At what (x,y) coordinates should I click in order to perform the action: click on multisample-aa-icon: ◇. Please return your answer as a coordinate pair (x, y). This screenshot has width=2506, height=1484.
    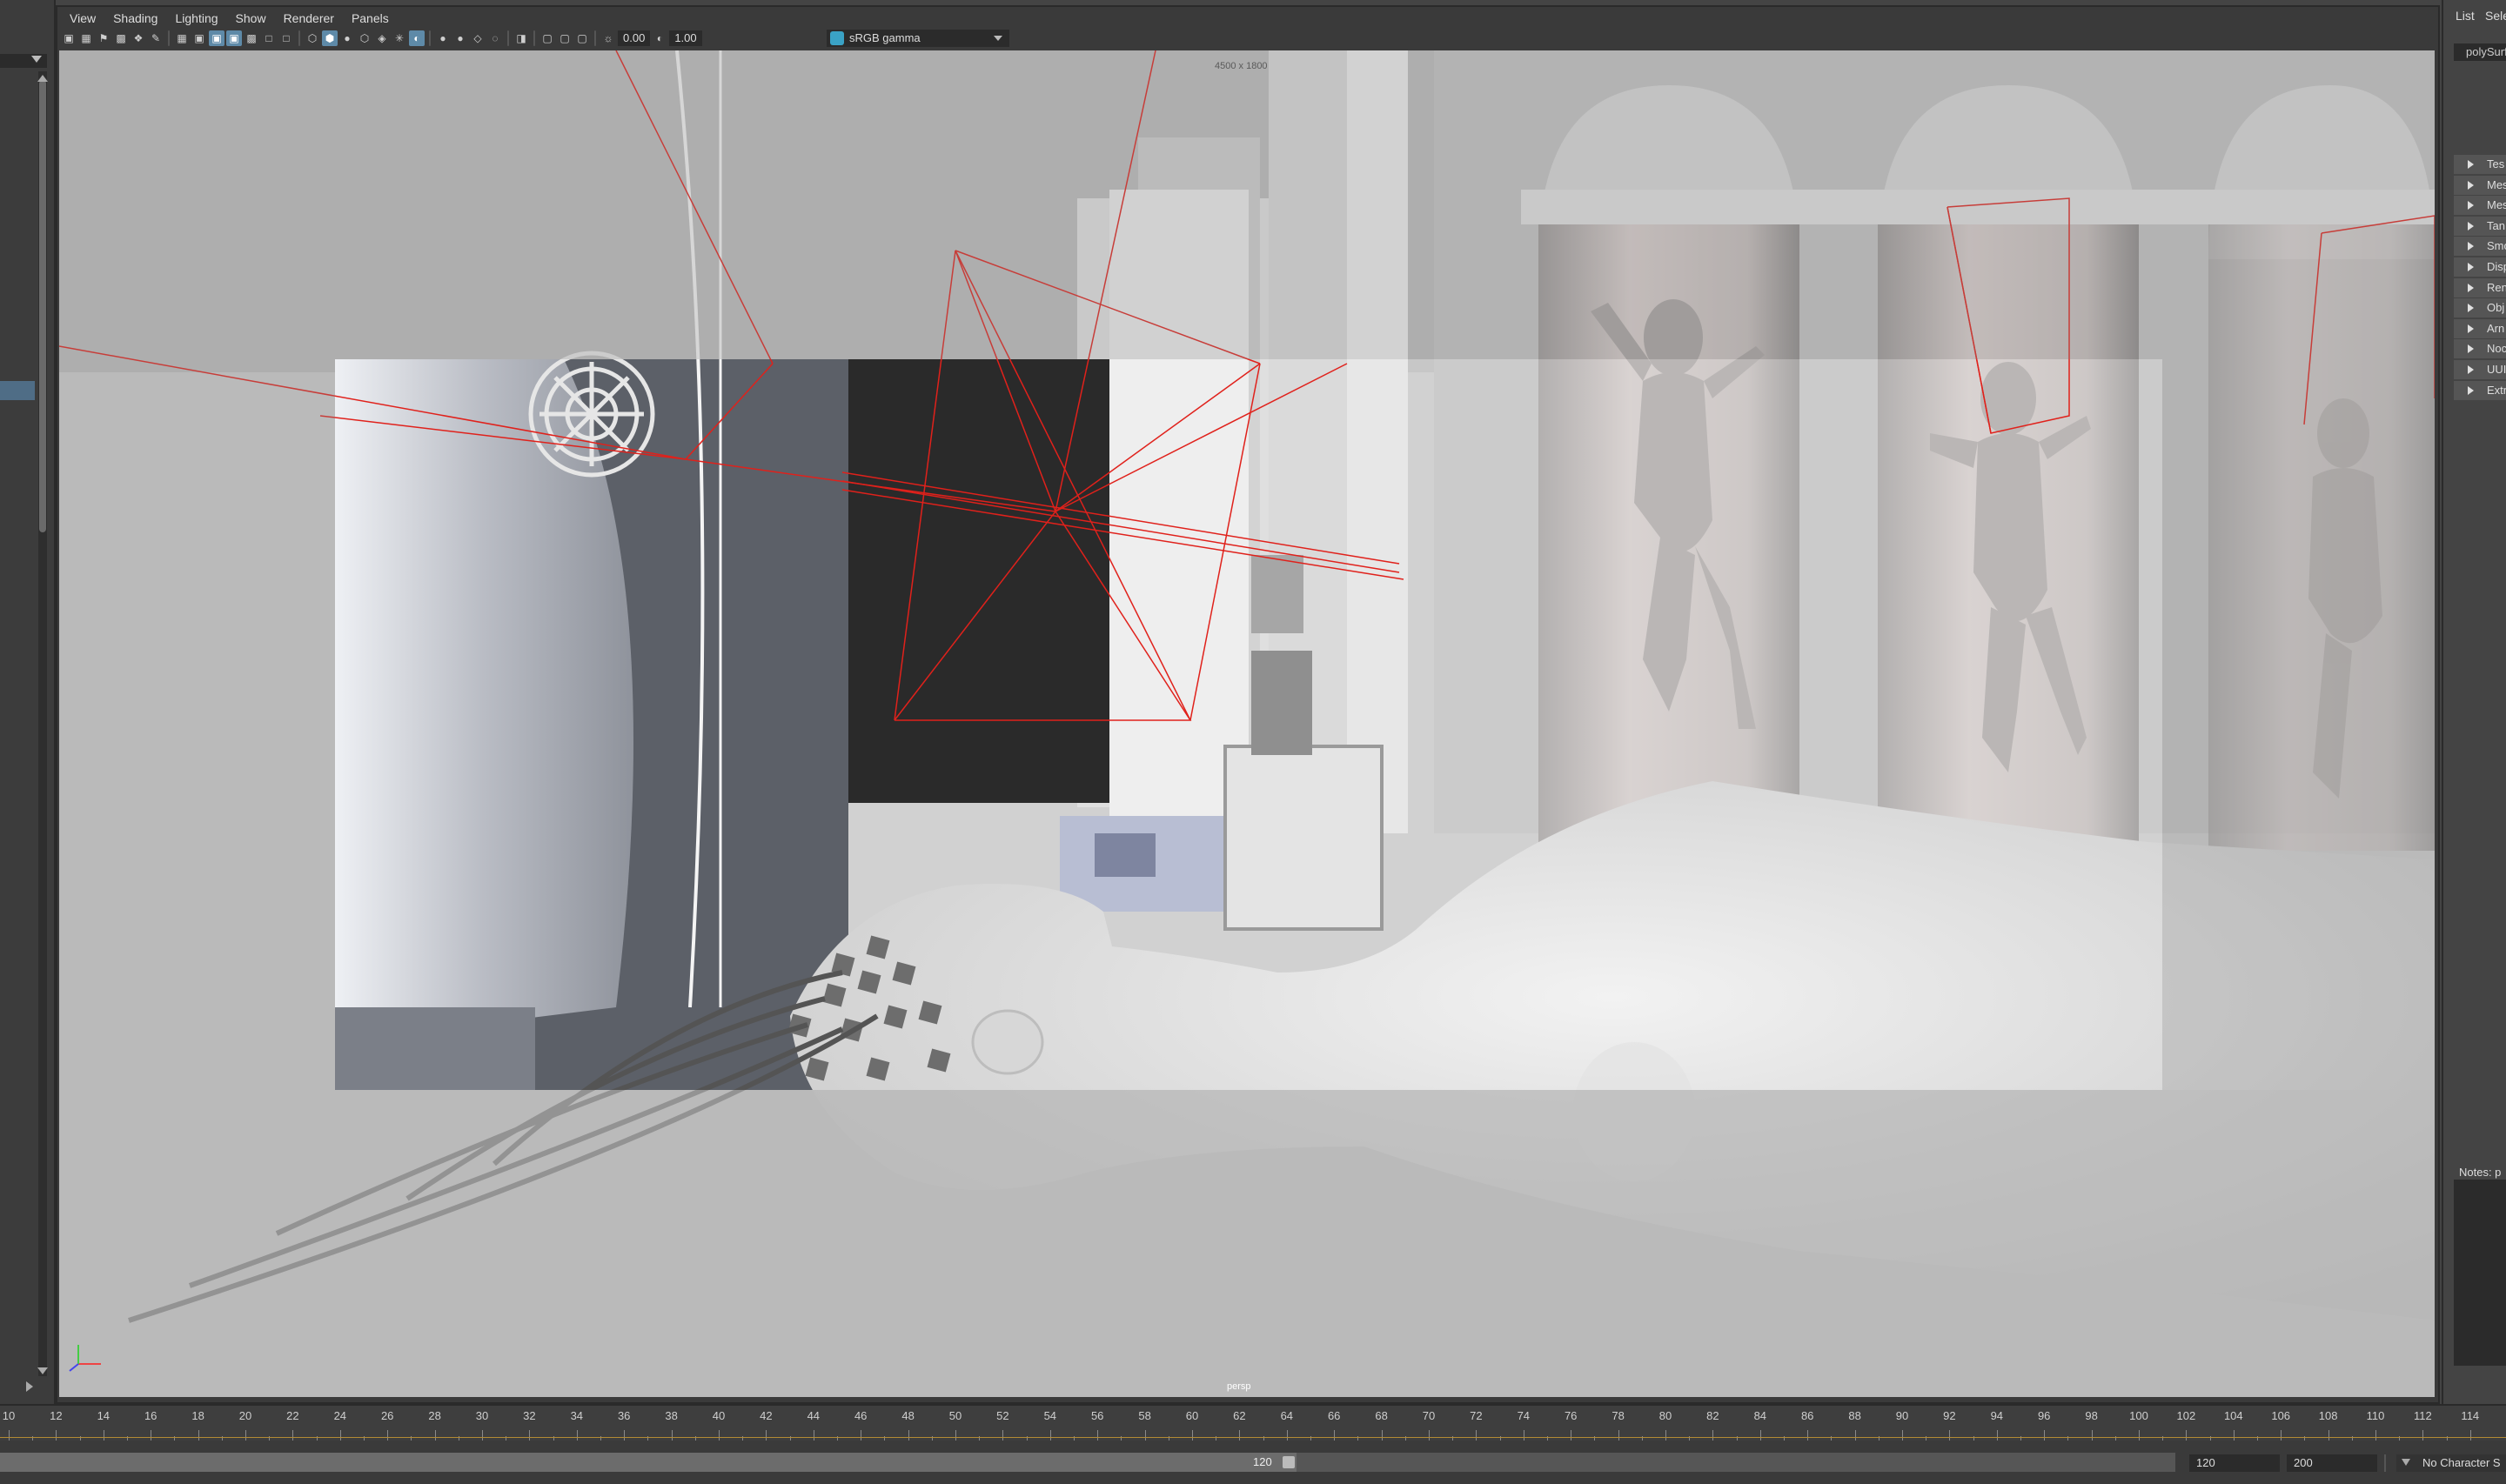
    Looking at the image, I should click on (478, 38).